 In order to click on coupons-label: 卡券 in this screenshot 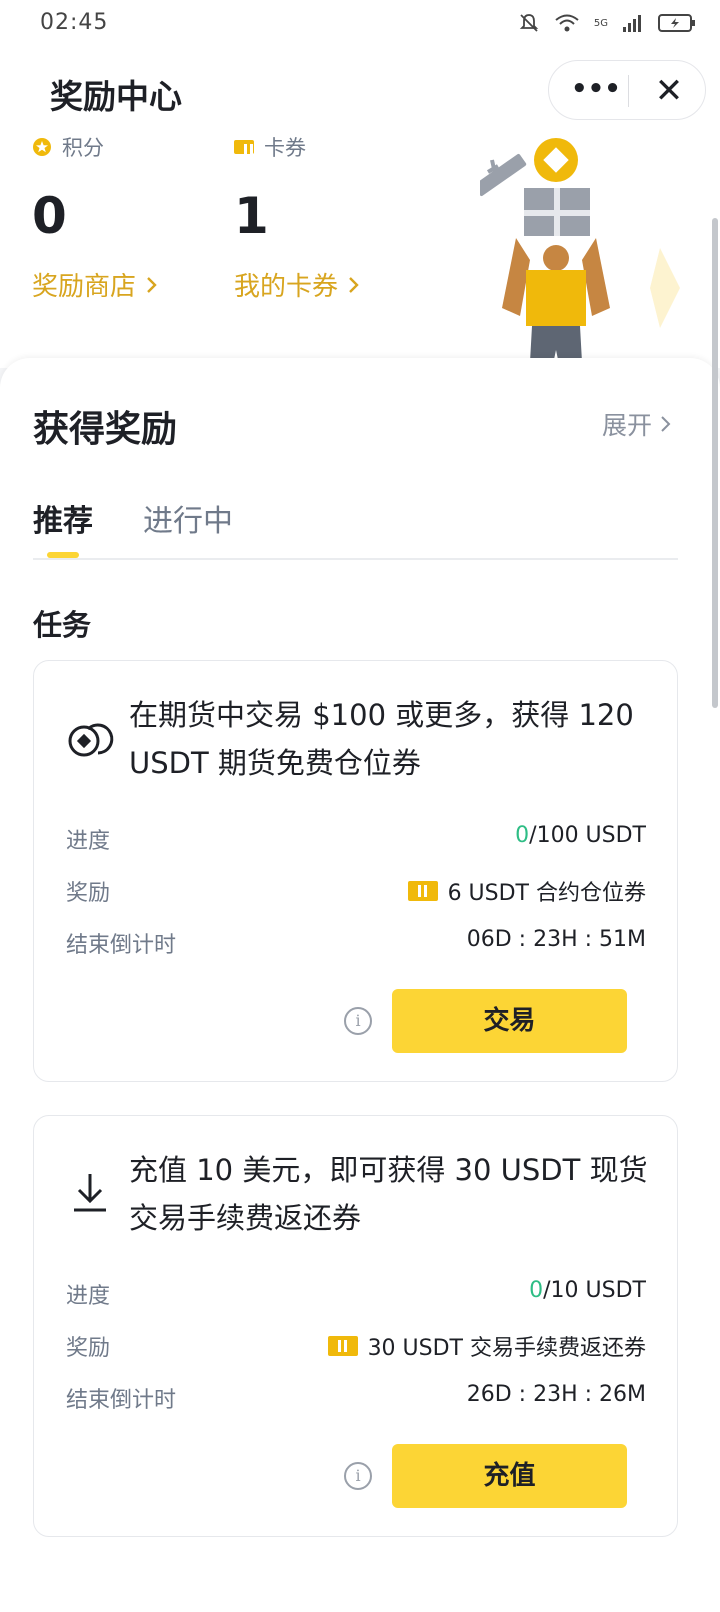, I will do `click(285, 148)`.